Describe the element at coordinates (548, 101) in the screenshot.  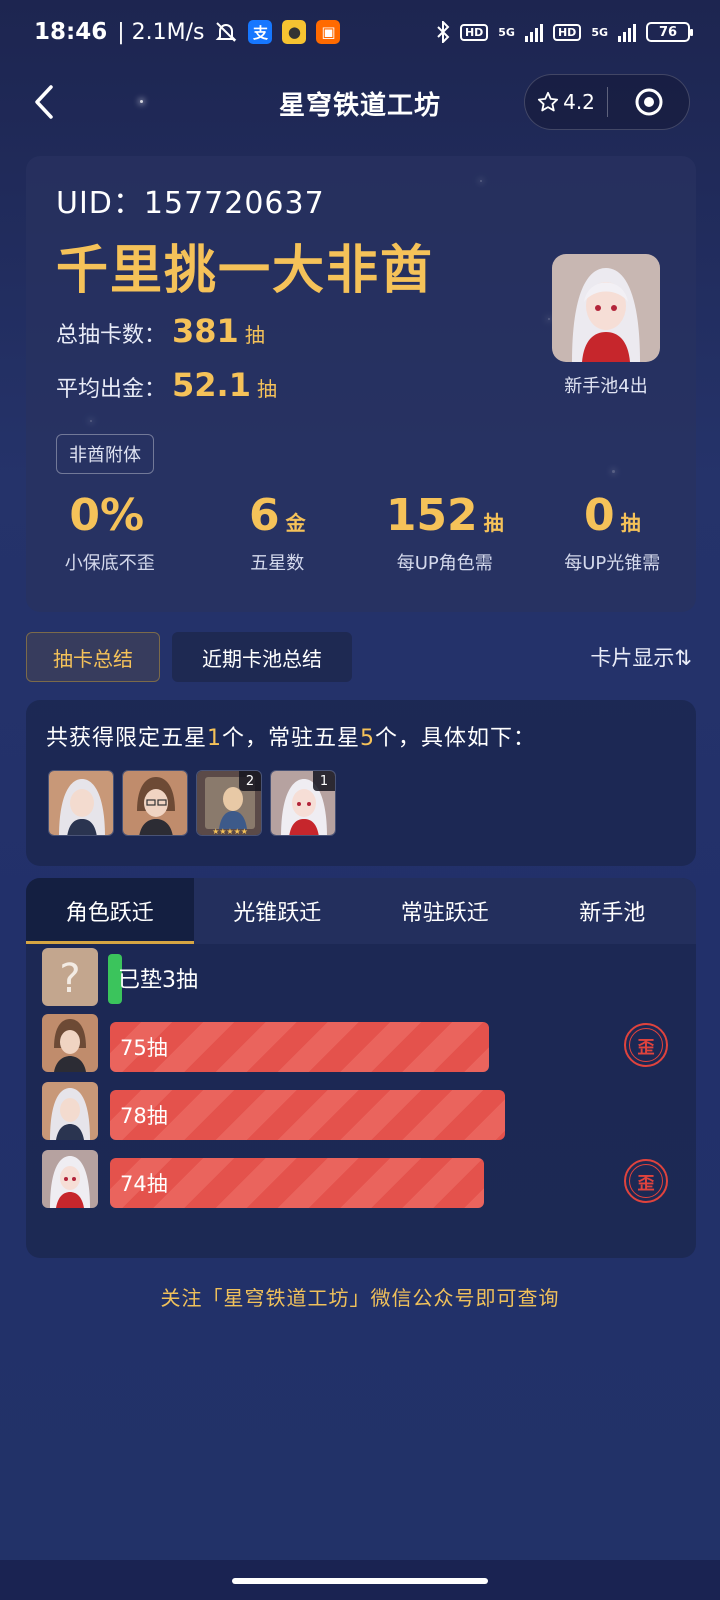
I see `star-icon` at that location.